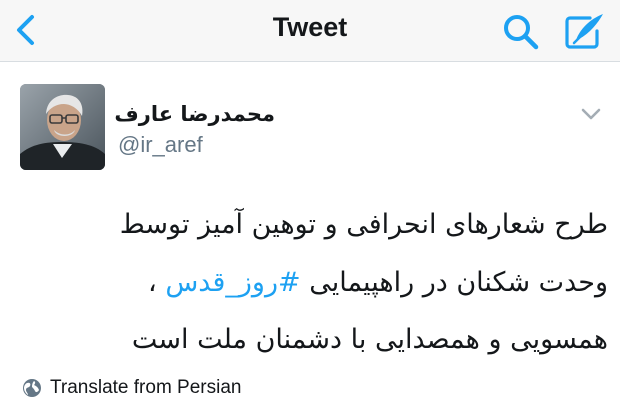  I want to click on compose-tweet-icon, so click(584, 31).